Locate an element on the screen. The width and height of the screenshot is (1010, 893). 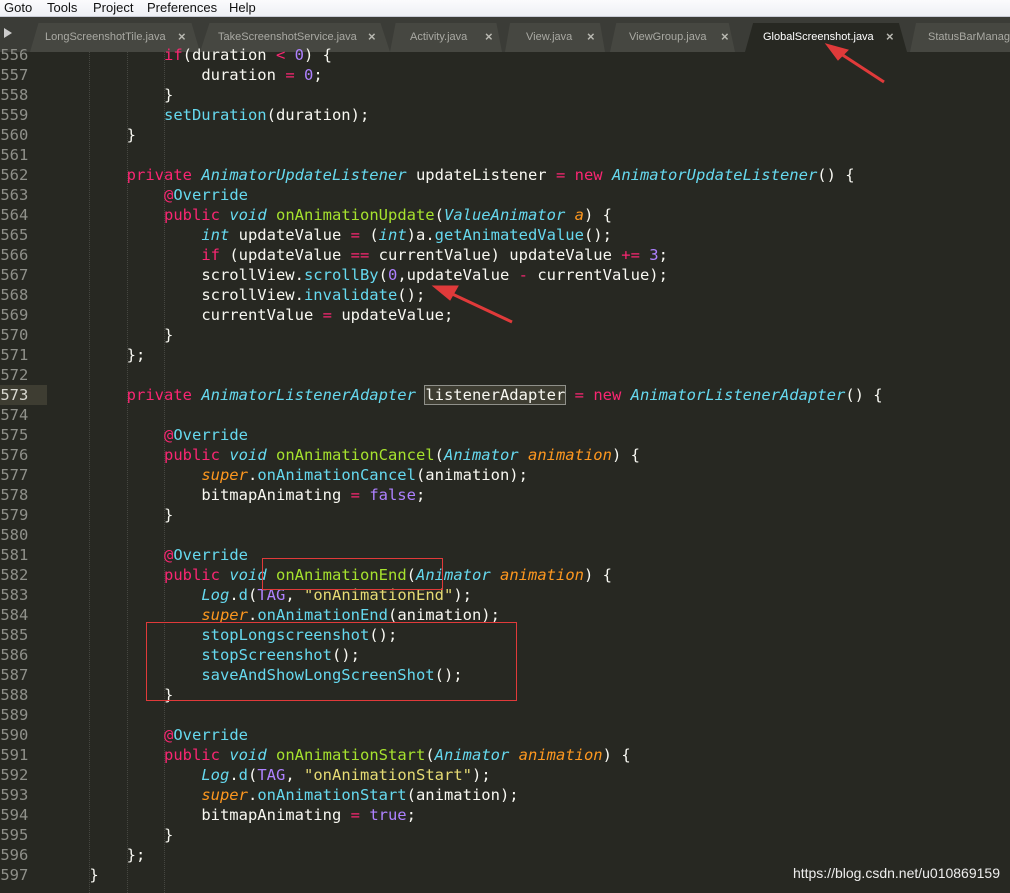
arrow-head-icon is located at coordinates (445, 293).